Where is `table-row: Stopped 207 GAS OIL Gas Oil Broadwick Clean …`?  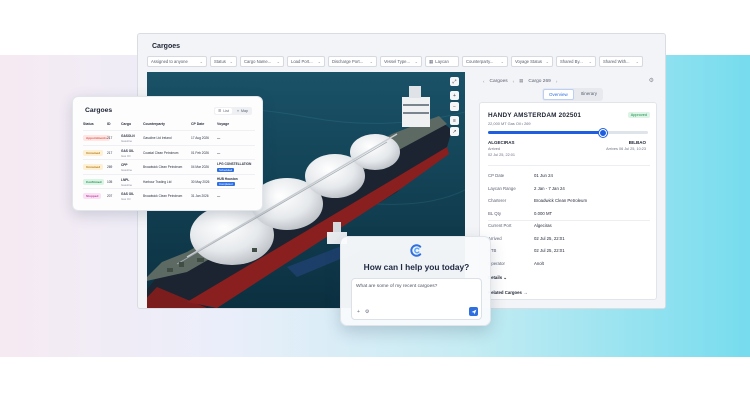 table-row: Stopped 207 GAS OIL Gas Oil Broadwick Clean … is located at coordinates (169, 195).